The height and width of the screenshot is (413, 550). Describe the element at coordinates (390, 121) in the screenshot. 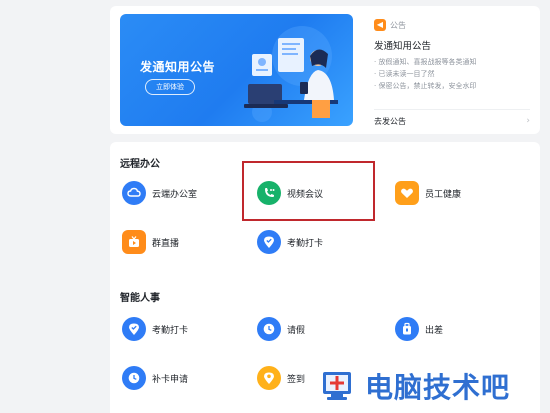

I see `post-announcement-label: 去发公告` at that location.